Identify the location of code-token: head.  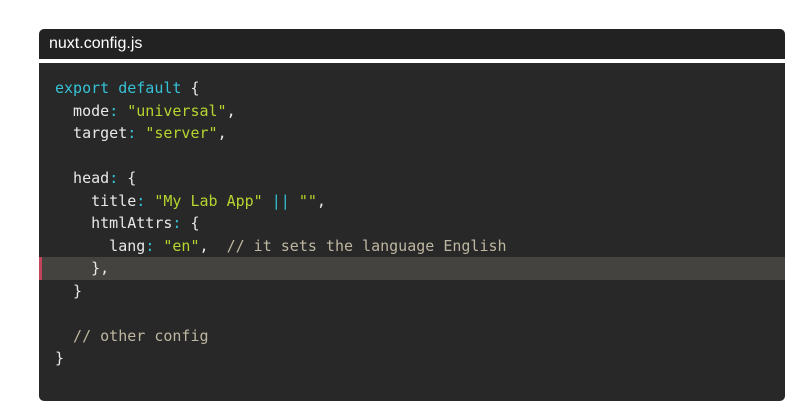
(82, 178).